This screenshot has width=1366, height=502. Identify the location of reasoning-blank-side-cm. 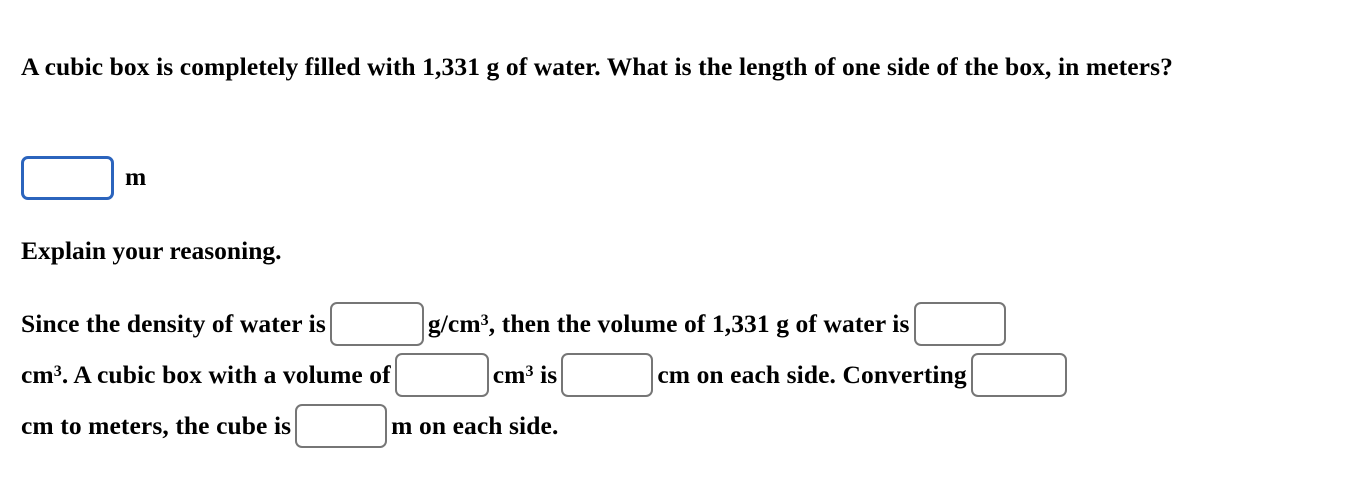
(607, 375).